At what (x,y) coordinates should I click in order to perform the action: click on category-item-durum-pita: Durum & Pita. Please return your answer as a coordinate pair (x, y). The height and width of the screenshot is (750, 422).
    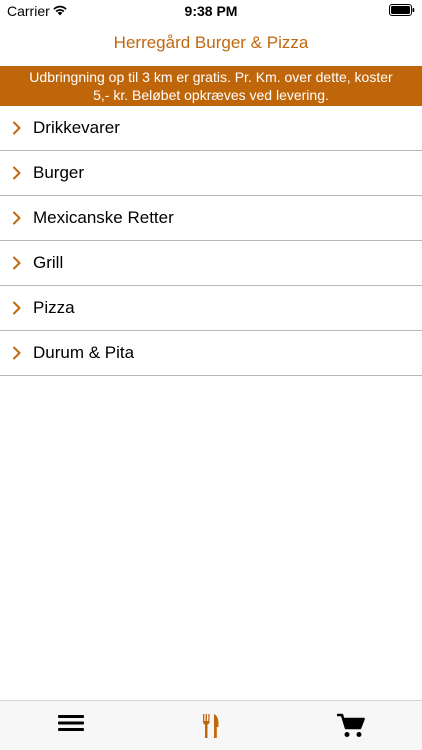
    Looking at the image, I should click on (211, 353).